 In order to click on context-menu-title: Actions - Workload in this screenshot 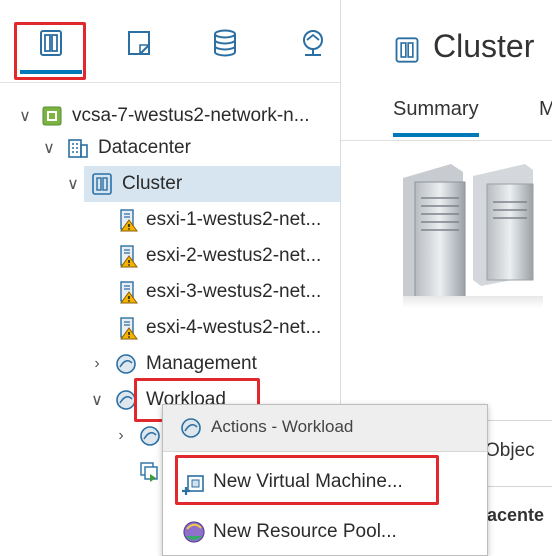, I will do `click(282, 426)`.